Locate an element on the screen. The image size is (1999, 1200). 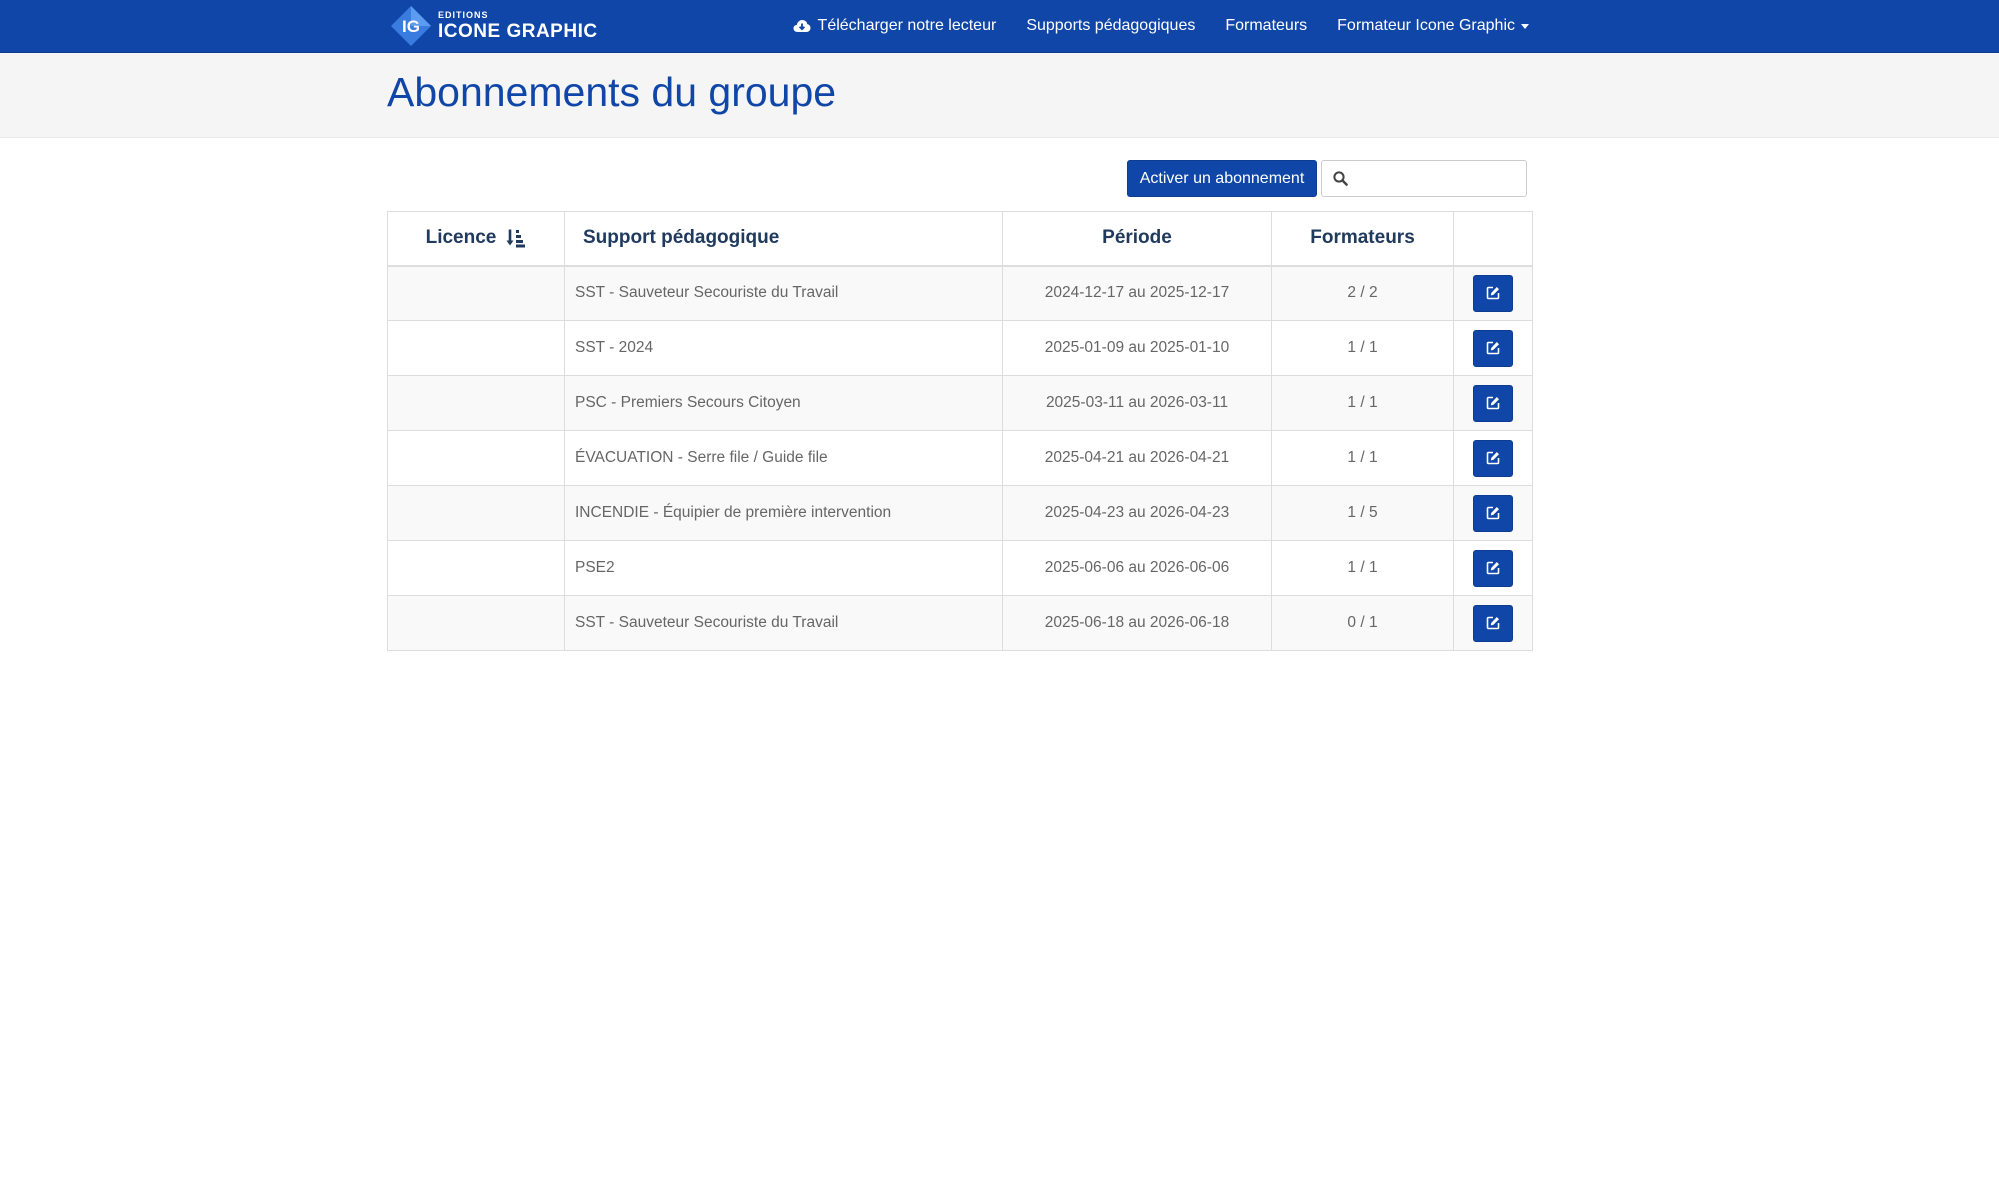
nav-formateurs: Formateurs is located at coordinates (1266, 26).